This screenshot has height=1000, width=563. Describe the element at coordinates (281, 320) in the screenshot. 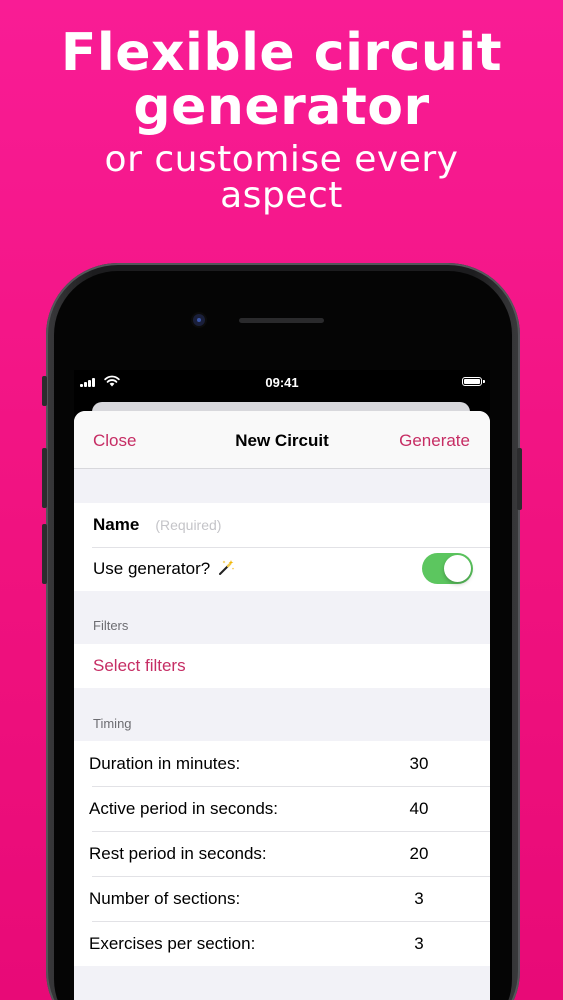

I see `earpiece-speaker` at that location.